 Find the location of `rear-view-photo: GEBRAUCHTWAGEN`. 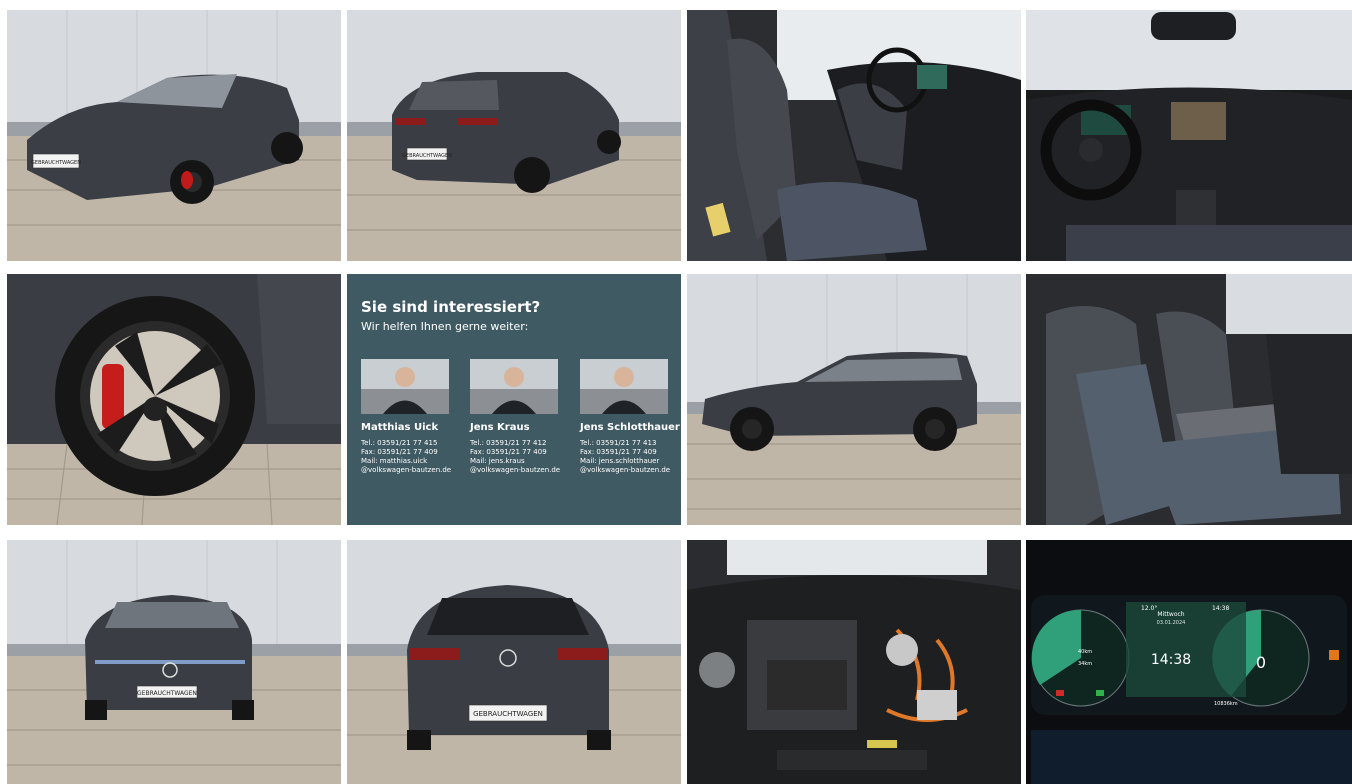

rear-view-photo: GEBRAUCHTWAGEN is located at coordinates (514, 662).